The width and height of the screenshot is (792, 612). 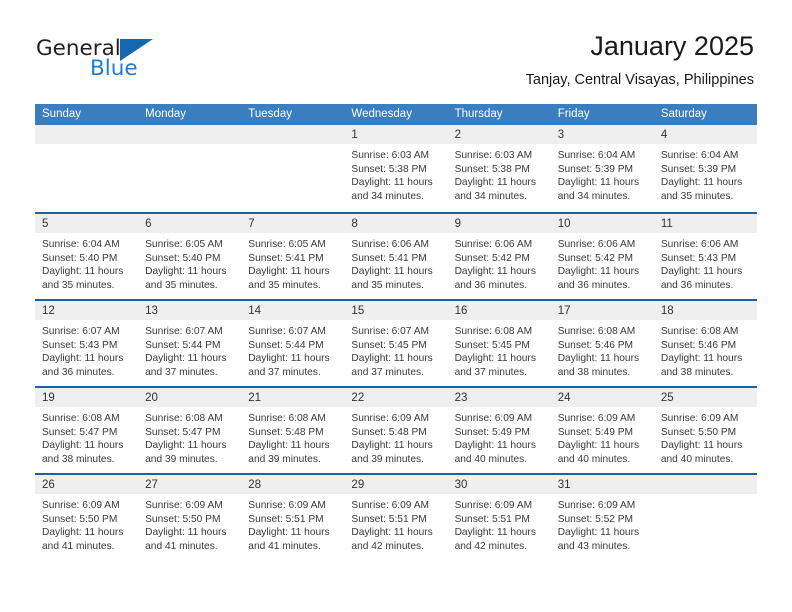 I want to click on sunrise-time: Sunrise: 6:06 AM, so click(x=493, y=244).